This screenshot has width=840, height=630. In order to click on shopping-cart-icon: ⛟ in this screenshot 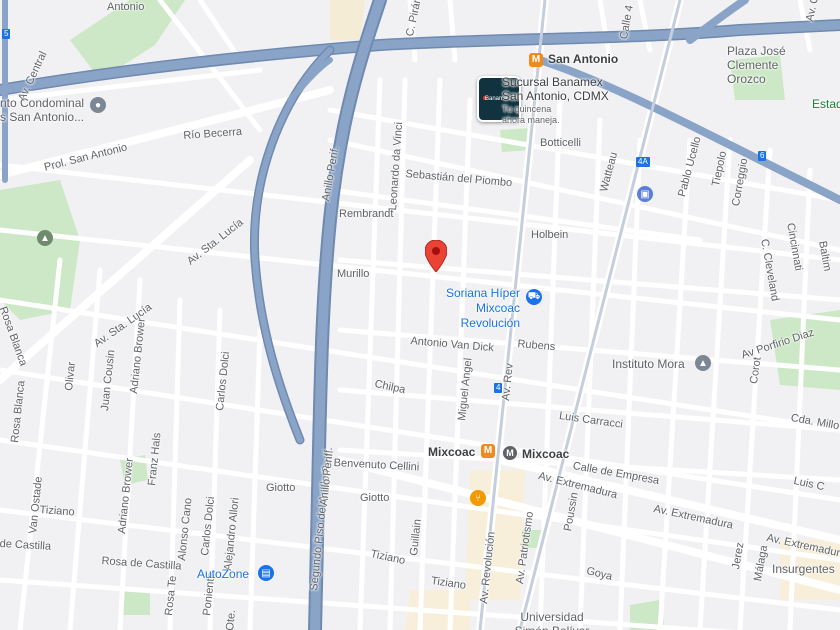, I will do `click(534, 297)`.